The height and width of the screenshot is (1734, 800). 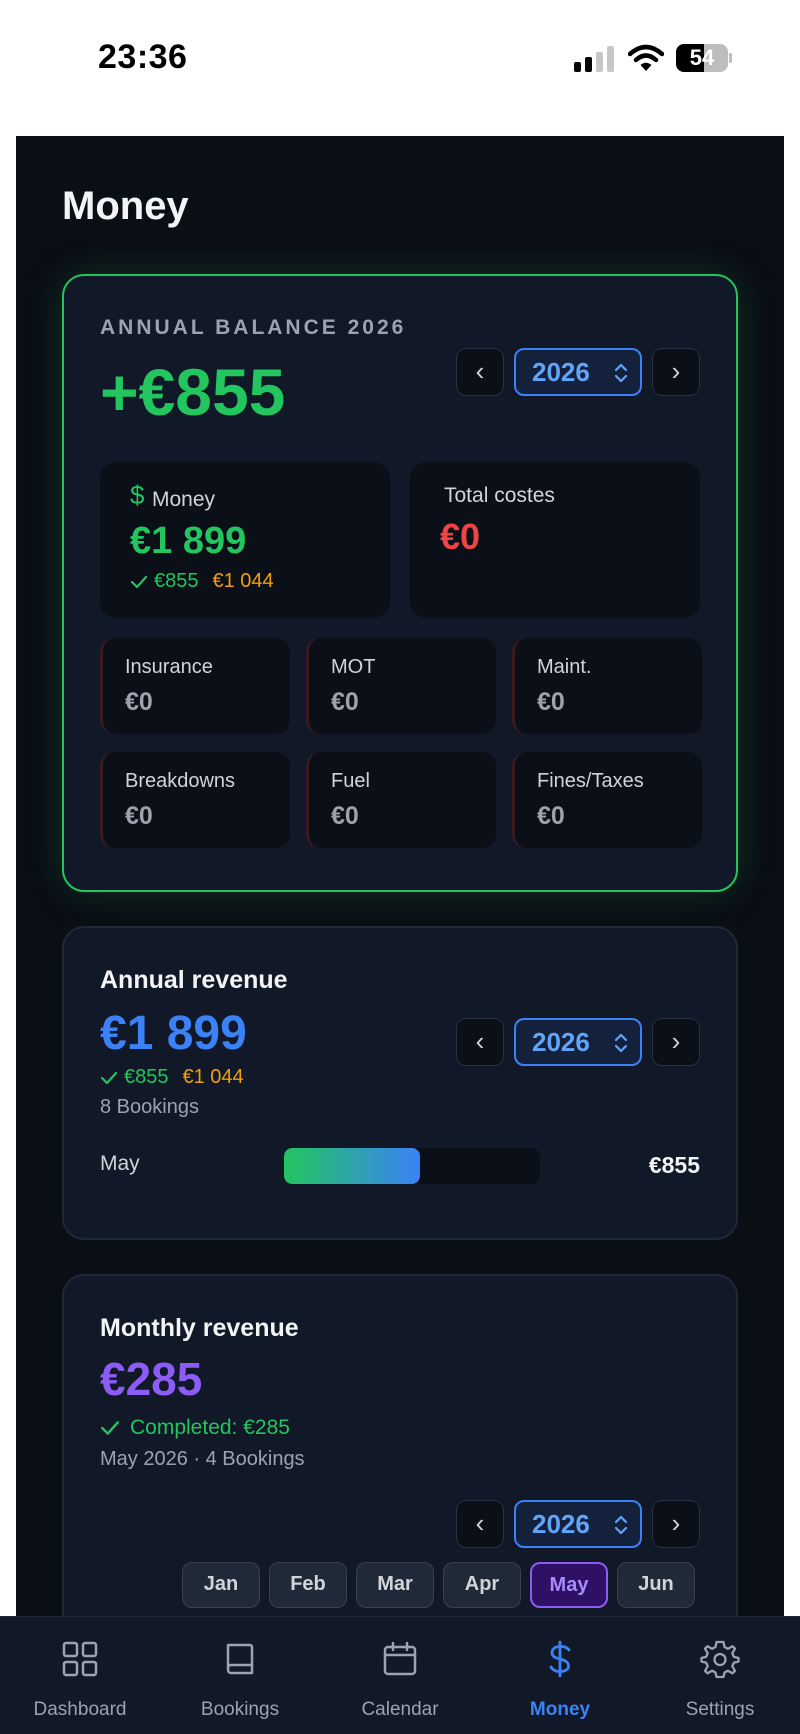 What do you see at coordinates (656, 1585) in the screenshot?
I see `month-chip-jun: Jun` at bounding box center [656, 1585].